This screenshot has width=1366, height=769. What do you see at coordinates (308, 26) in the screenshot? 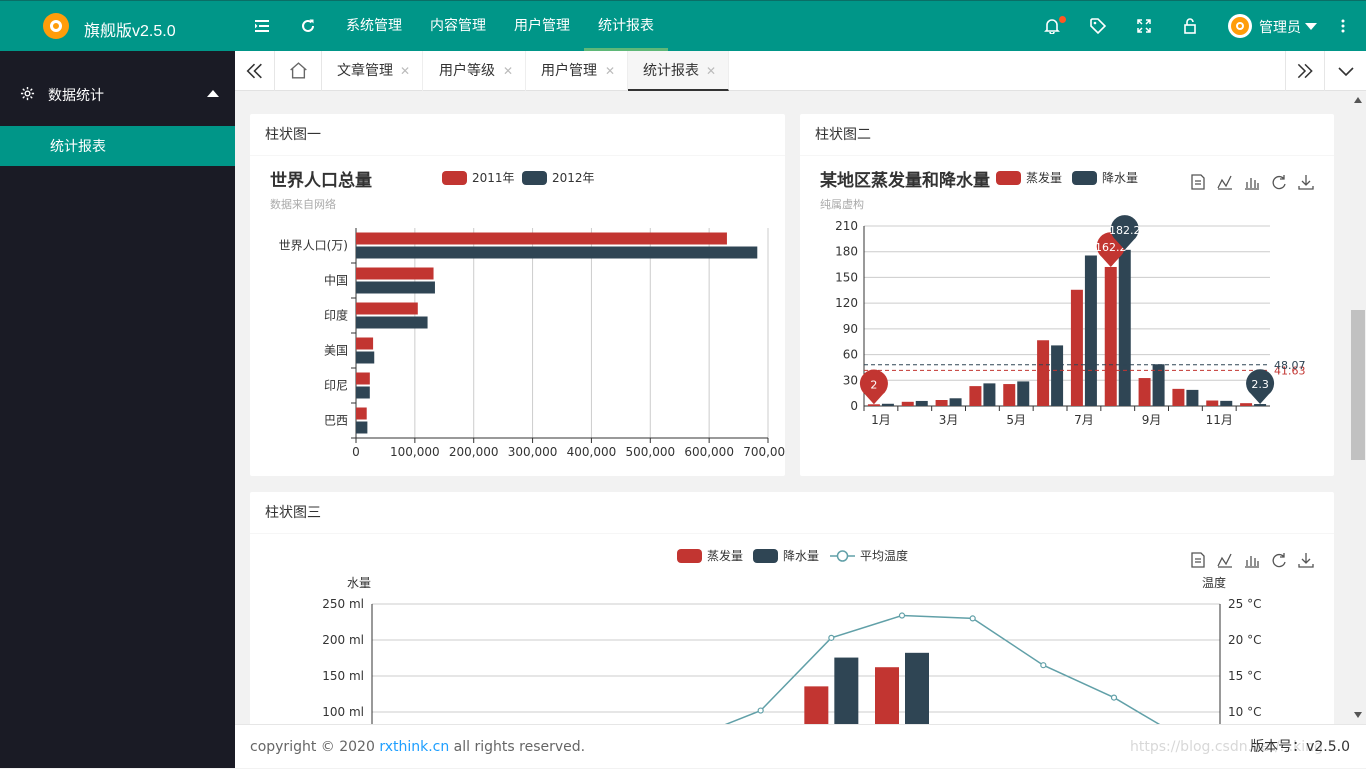
I see `refresh-icon` at bounding box center [308, 26].